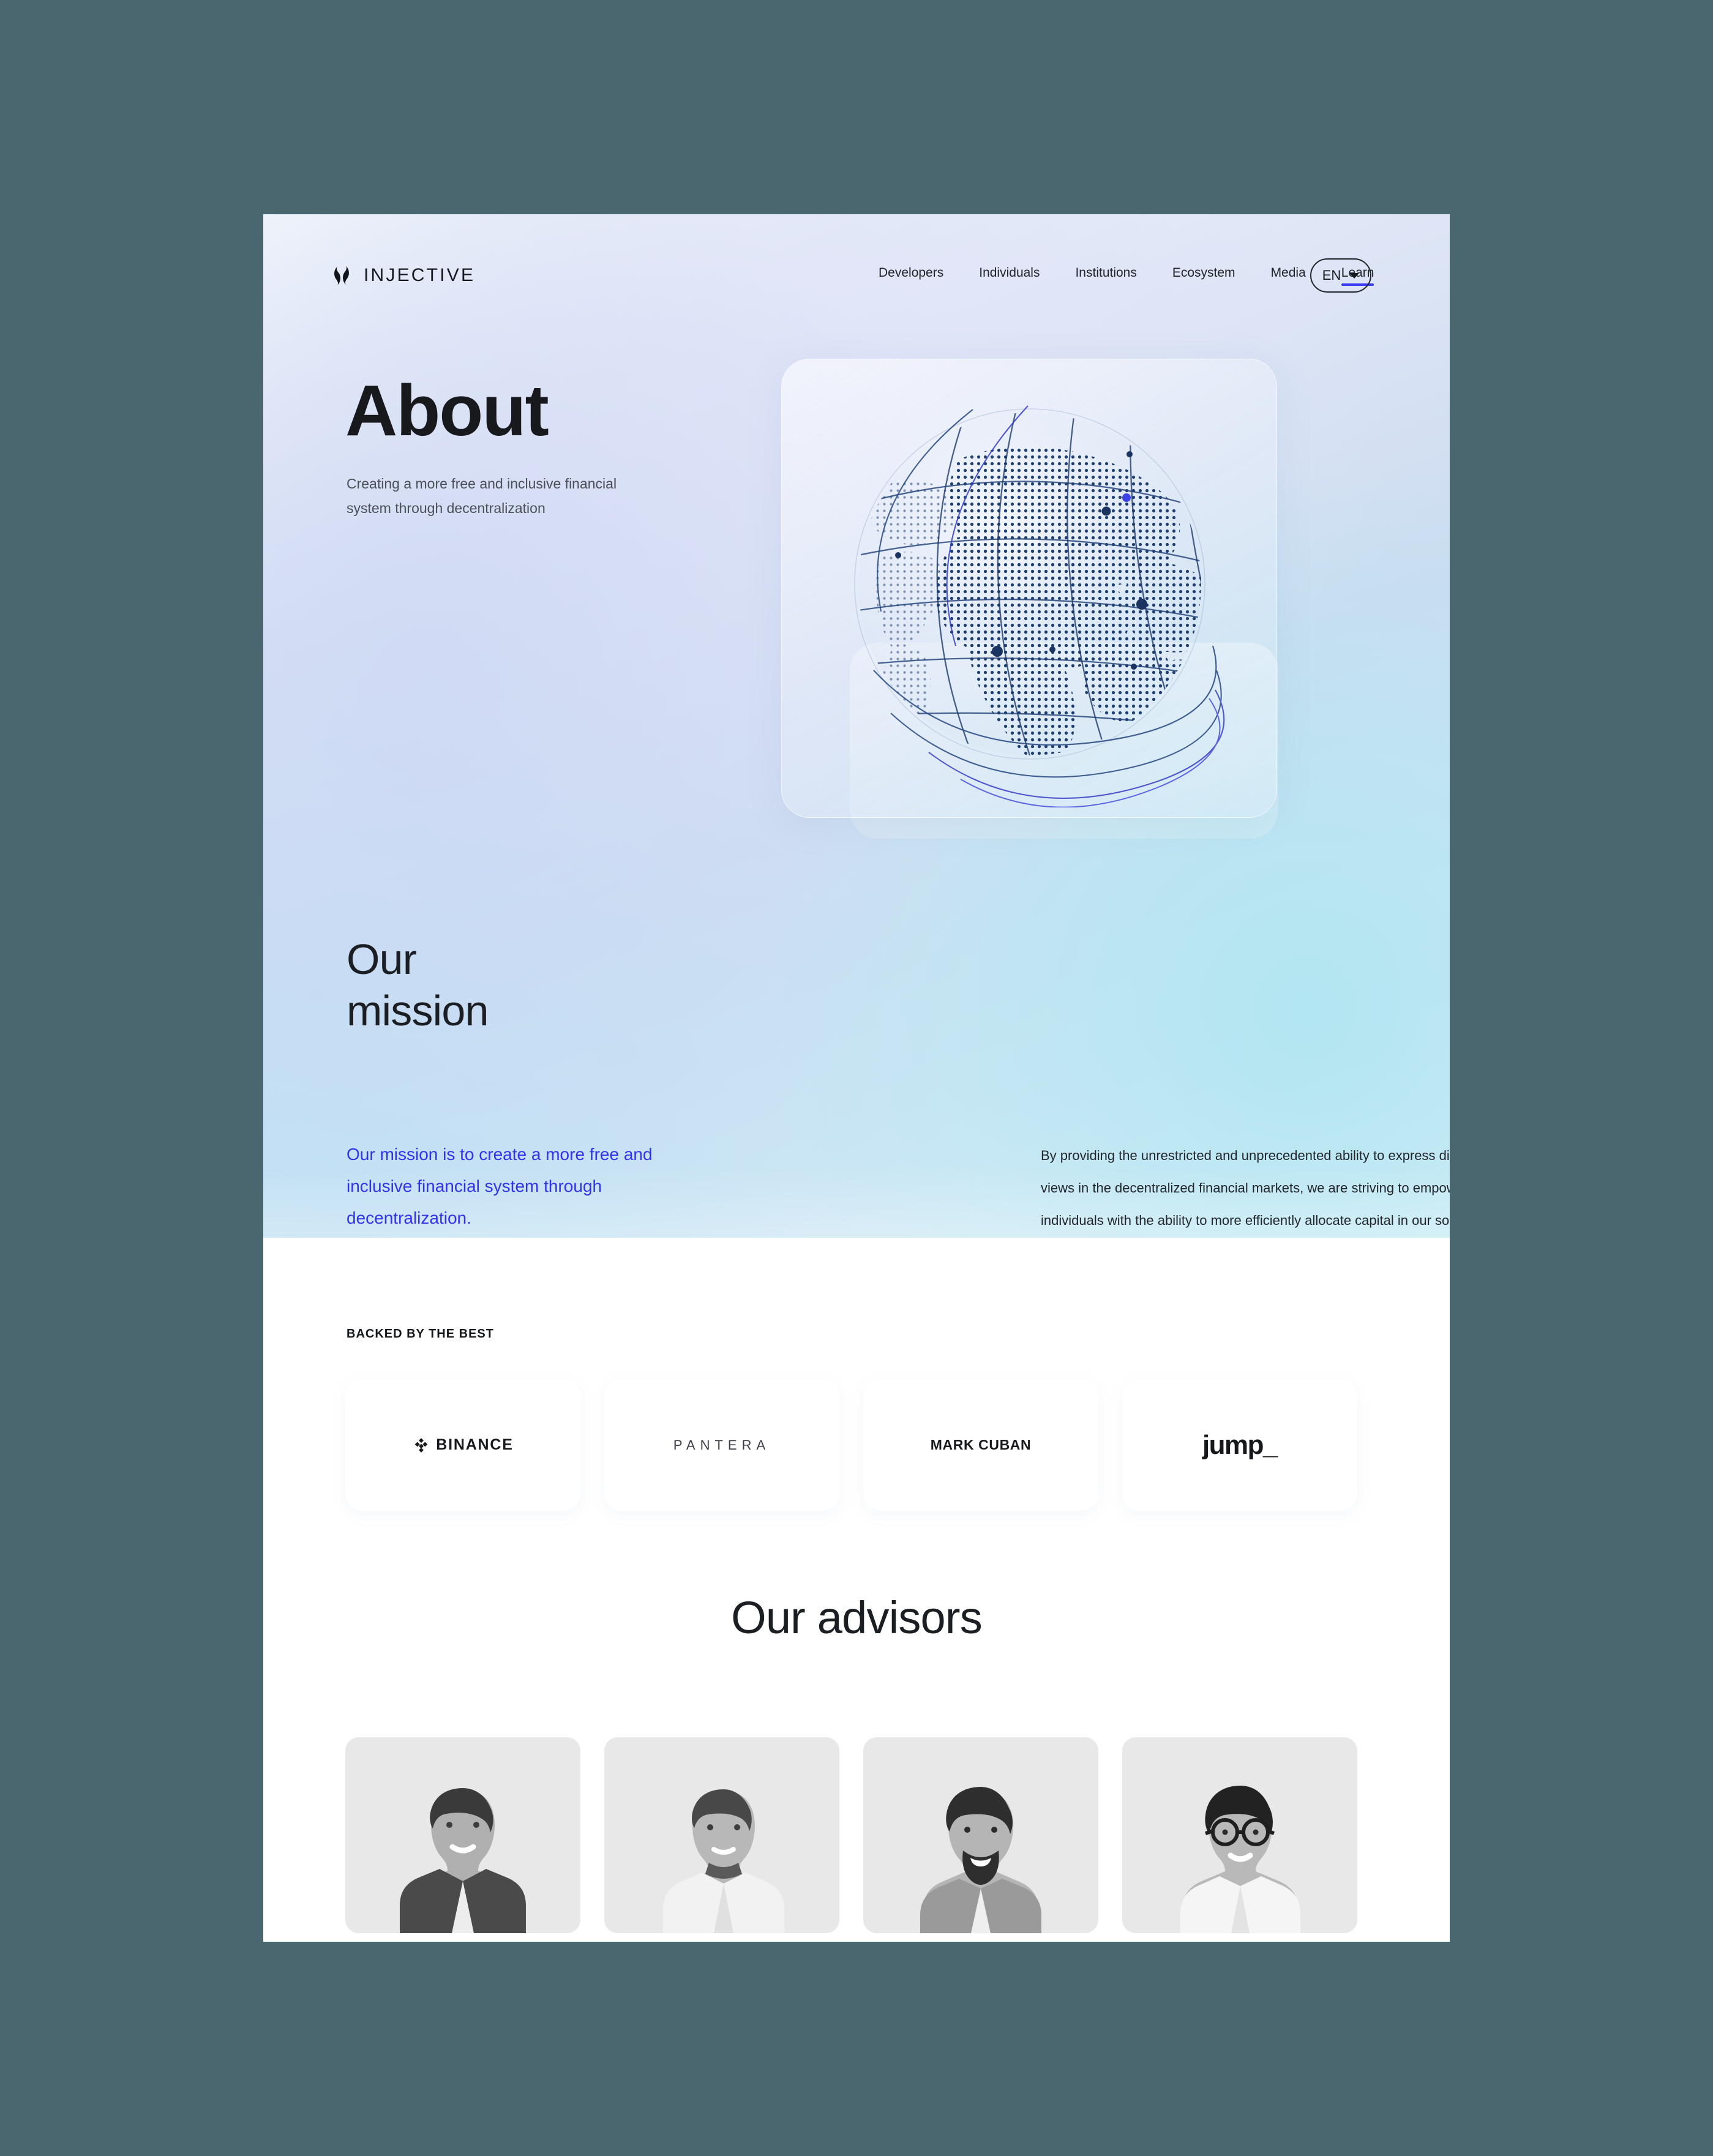 Image resolution: width=1713 pixels, height=2156 pixels. Describe the element at coordinates (418, 985) in the screenshot. I see `mission-heading: Our mission` at that location.